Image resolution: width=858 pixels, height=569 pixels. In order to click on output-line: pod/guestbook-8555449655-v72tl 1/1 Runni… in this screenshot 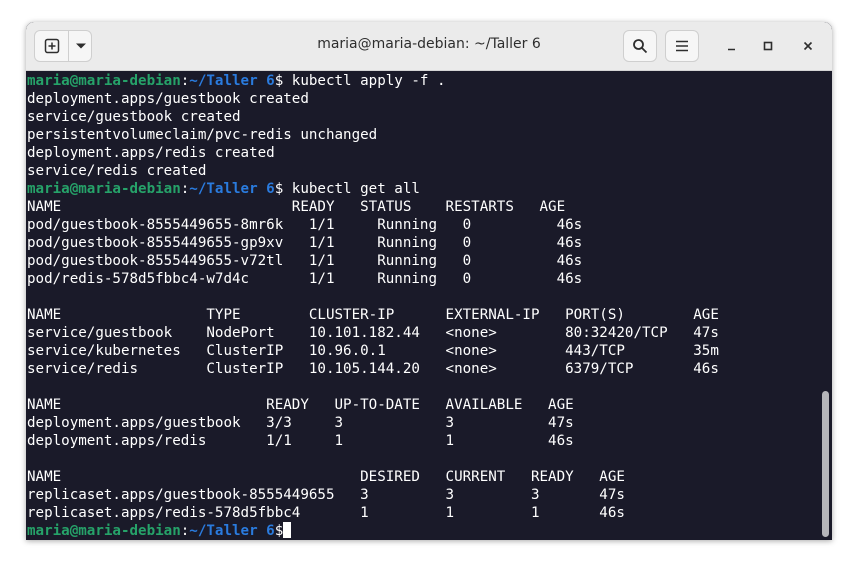, I will do `click(305, 261)`.